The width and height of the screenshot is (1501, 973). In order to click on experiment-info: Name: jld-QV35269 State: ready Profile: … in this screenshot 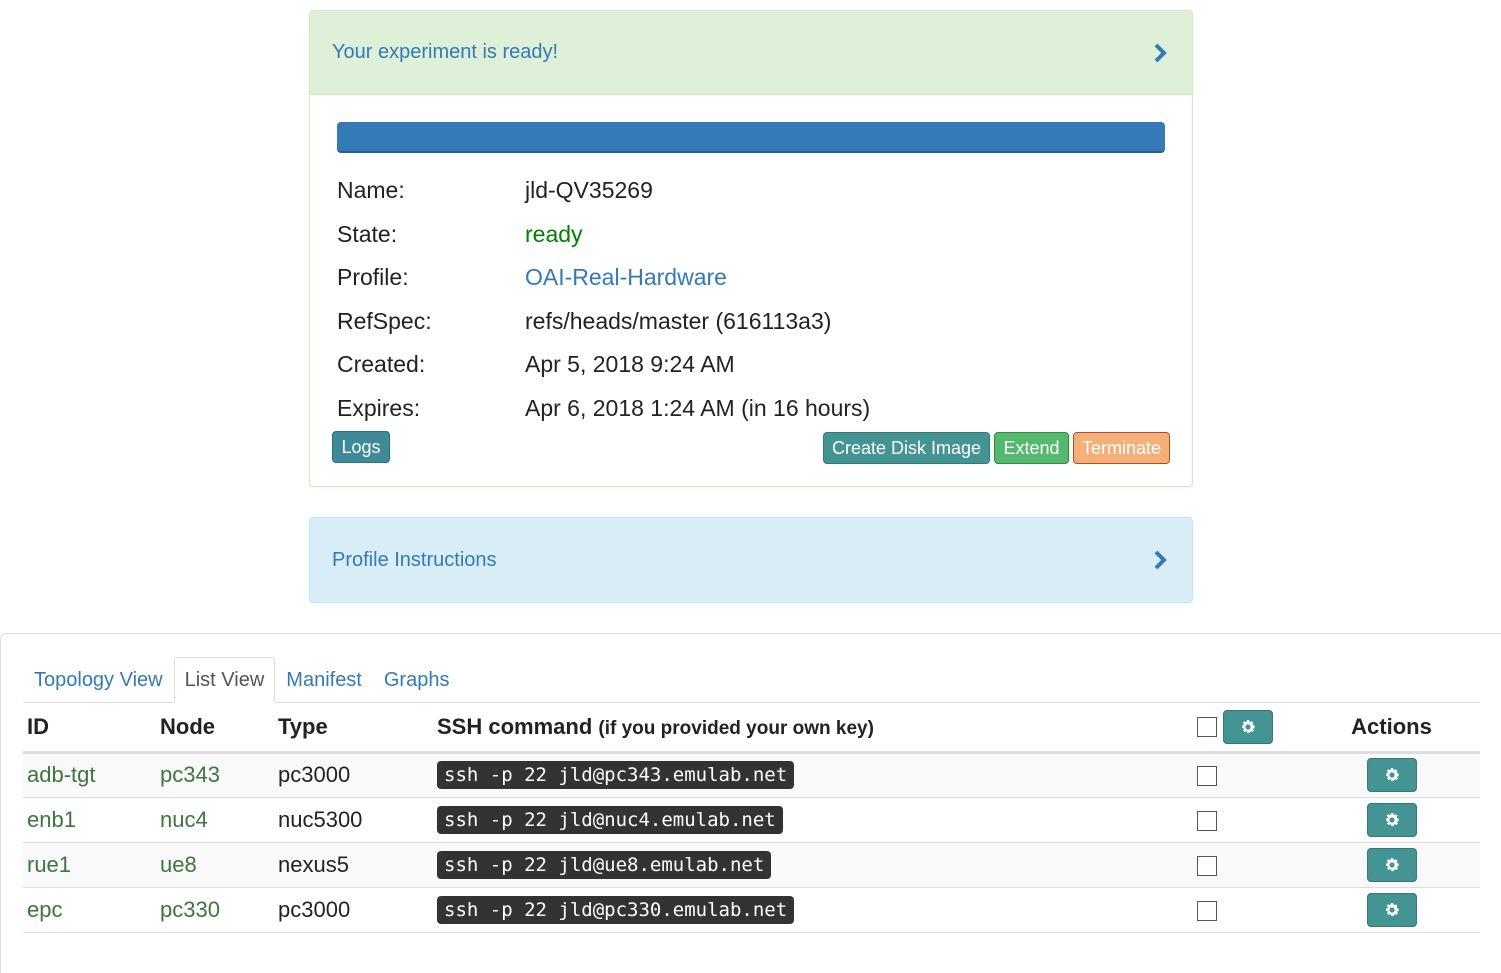, I will do `click(603, 299)`.